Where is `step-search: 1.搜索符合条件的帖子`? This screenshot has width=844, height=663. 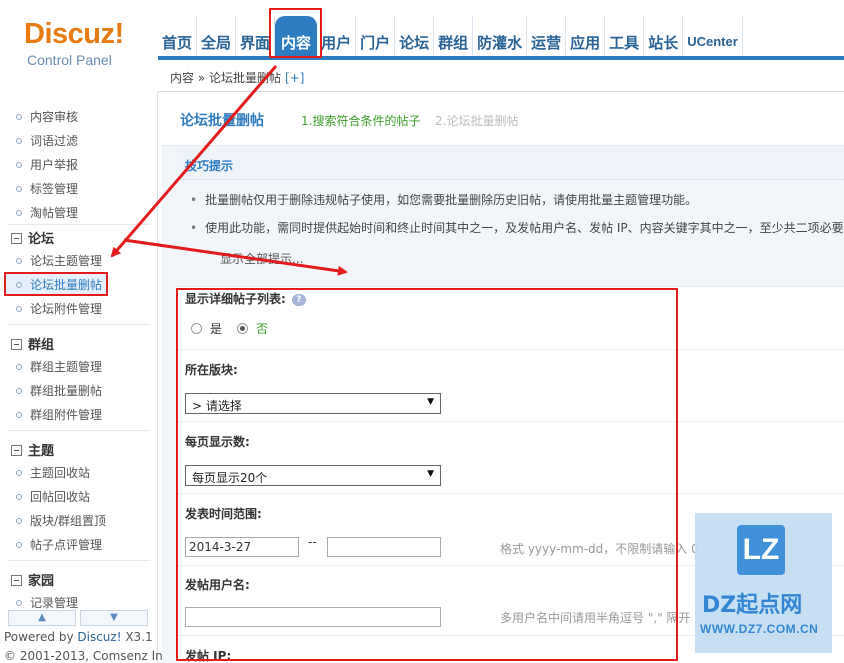 step-search: 1.搜索符合条件的帖子 is located at coordinates (360, 120).